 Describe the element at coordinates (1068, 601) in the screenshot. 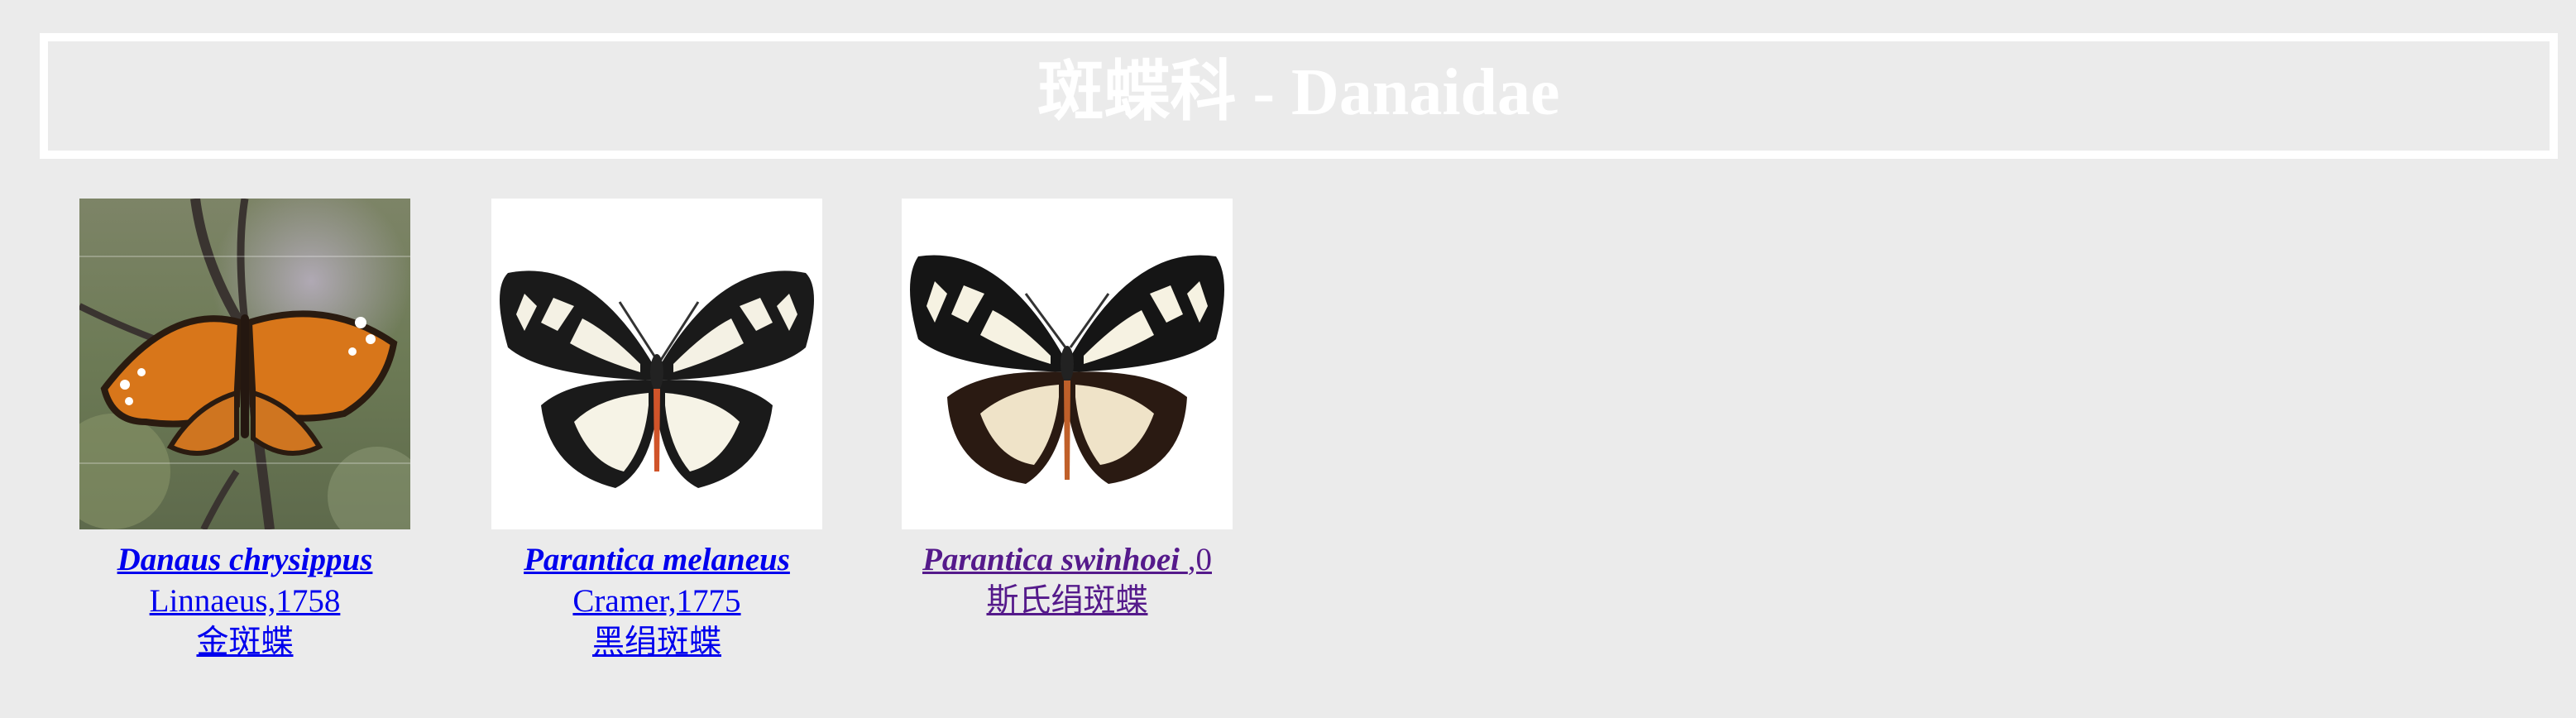

I see `common-name-link: 斯氏绢斑蝶` at that location.